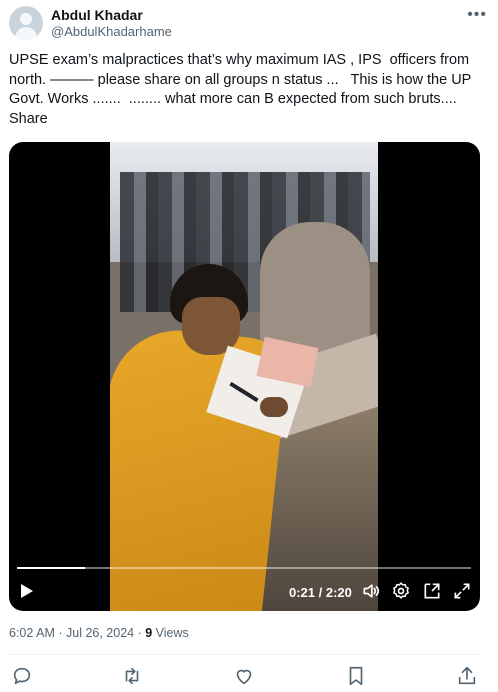 This screenshot has width=498, height=692. I want to click on avatar-shoulders-shape, so click(26, 33).